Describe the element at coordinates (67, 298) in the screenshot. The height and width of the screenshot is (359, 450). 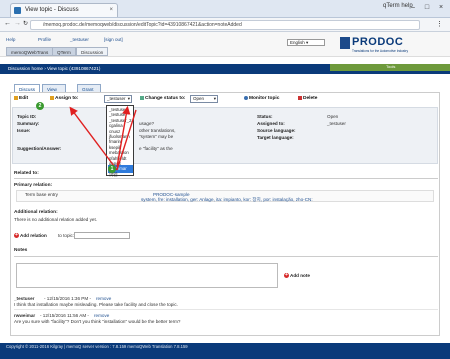
I see `note-date: - 12/15/2016 1:36 PM -` at that location.